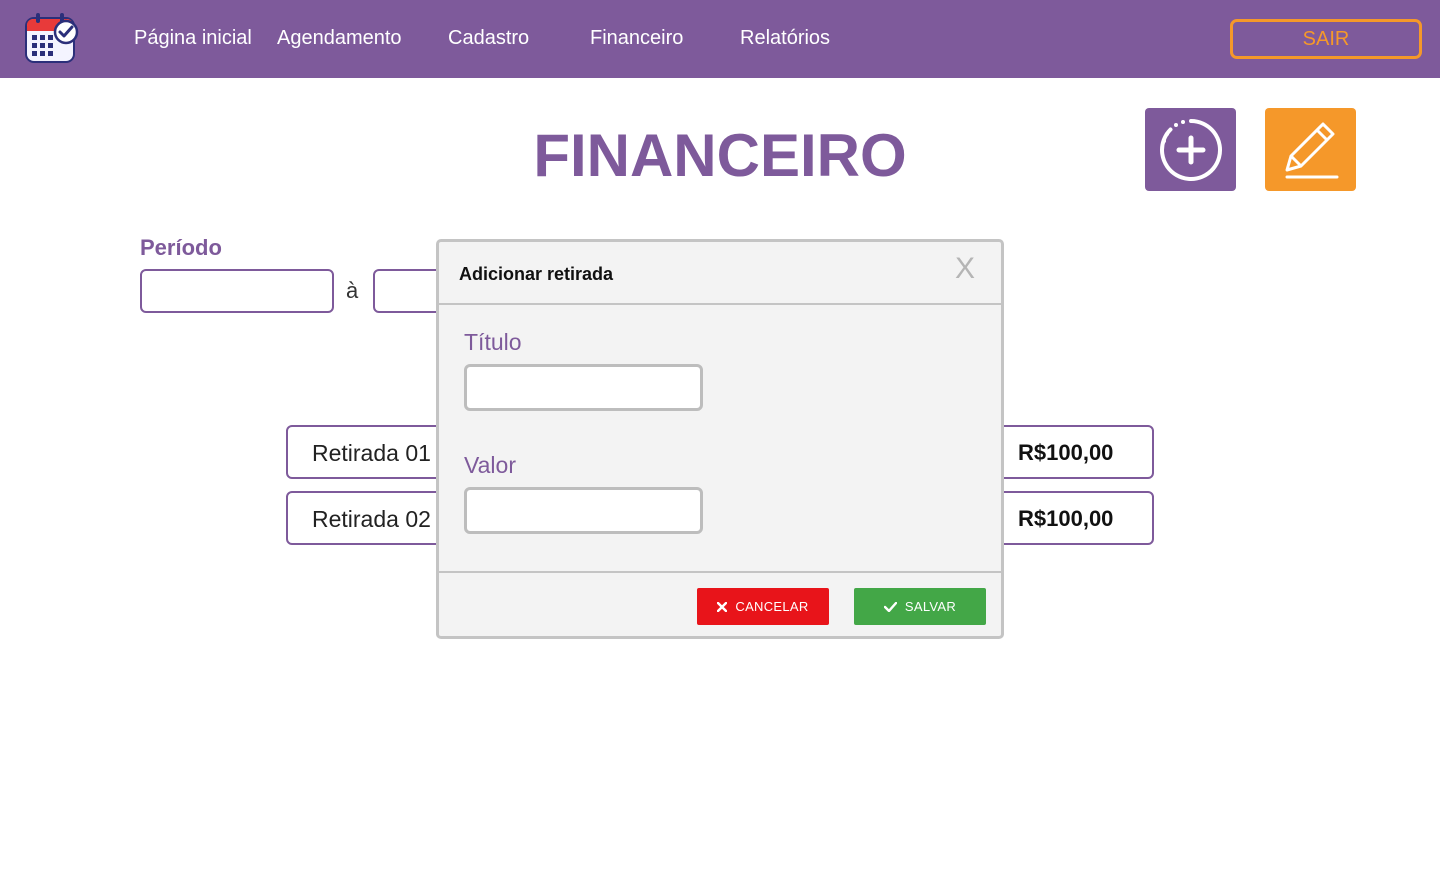 This screenshot has width=1440, height=880. What do you see at coordinates (339, 38) in the screenshot?
I see `nav-item-agendamento: Agendamento` at bounding box center [339, 38].